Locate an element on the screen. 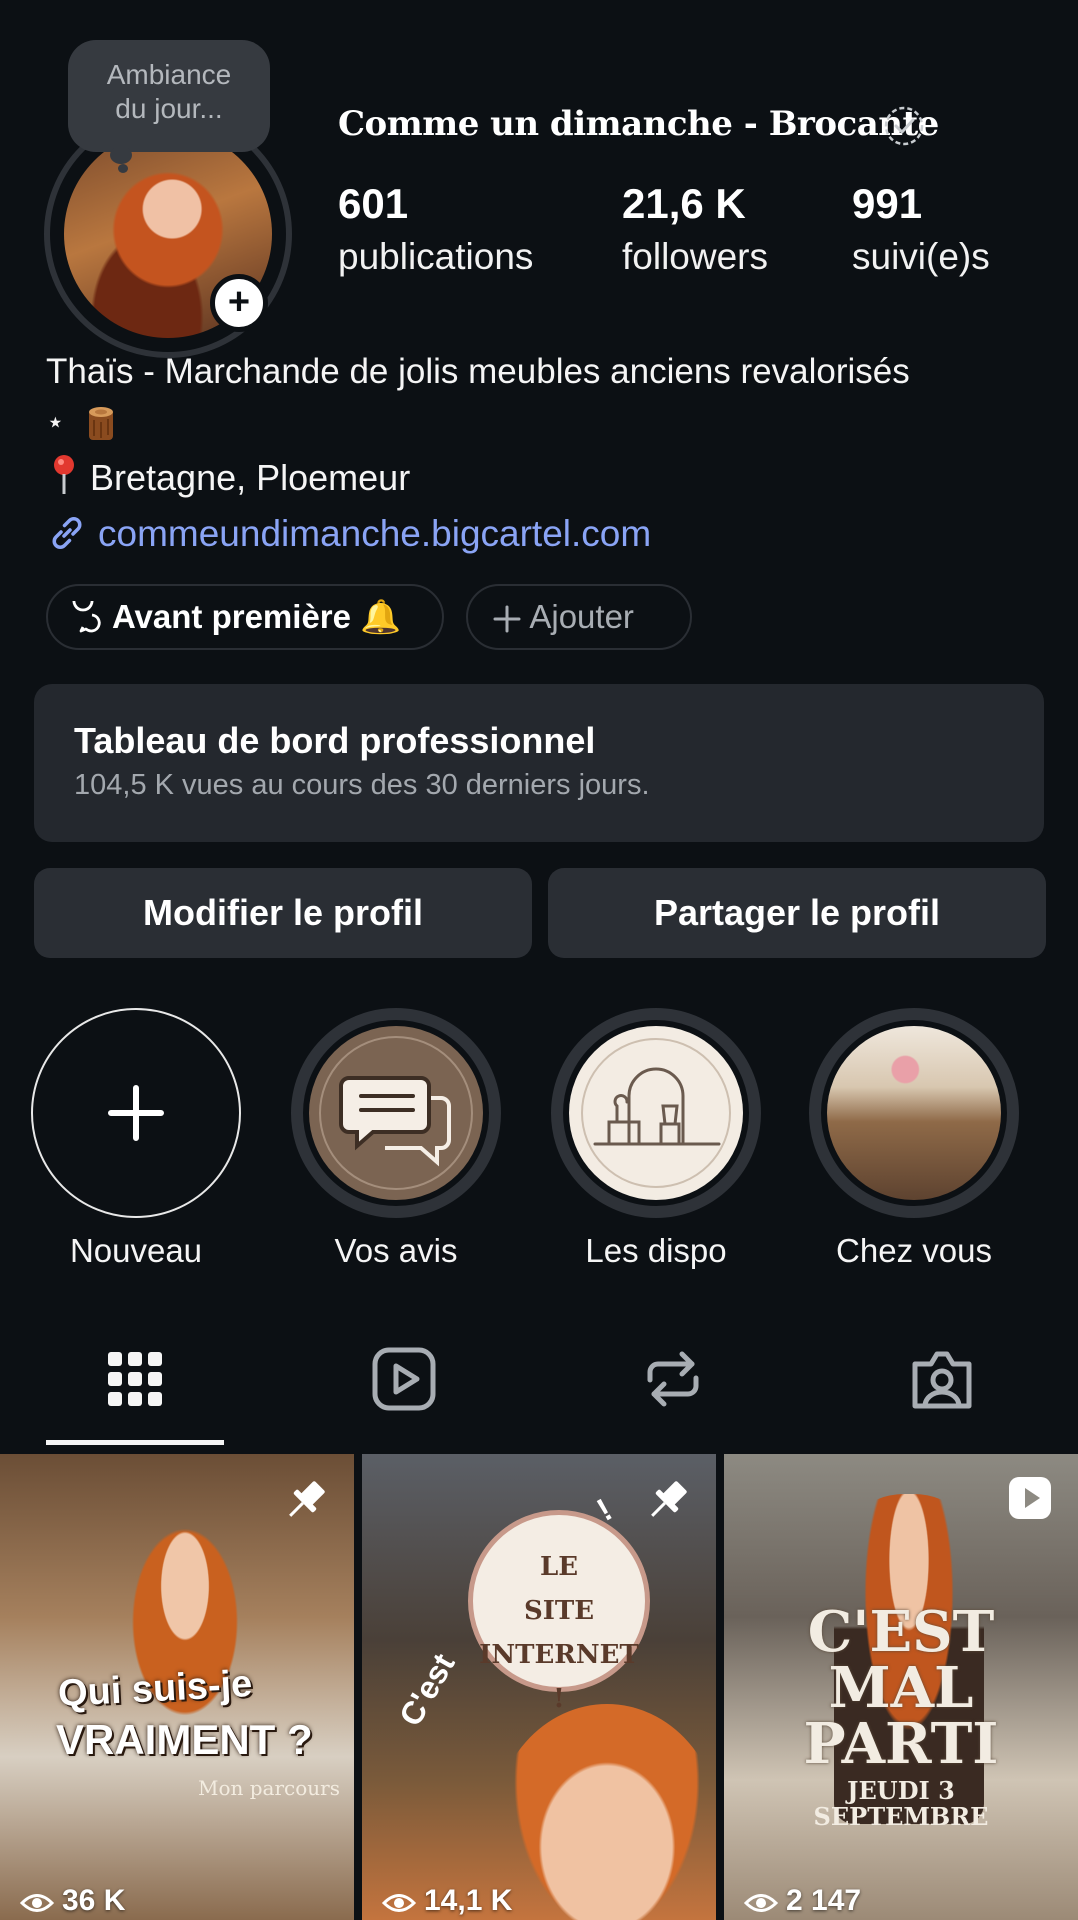 The image size is (1078, 1920). stat-label: suivi(e)s is located at coordinates (921, 256).